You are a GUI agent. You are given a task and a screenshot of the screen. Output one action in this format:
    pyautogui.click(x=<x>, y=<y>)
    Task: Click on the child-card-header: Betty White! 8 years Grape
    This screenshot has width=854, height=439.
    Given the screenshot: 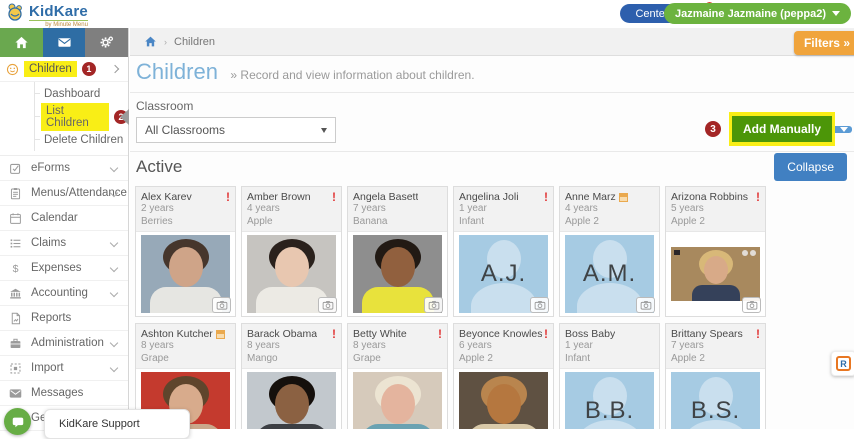 What is the action you would take?
    pyautogui.click(x=397, y=346)
    